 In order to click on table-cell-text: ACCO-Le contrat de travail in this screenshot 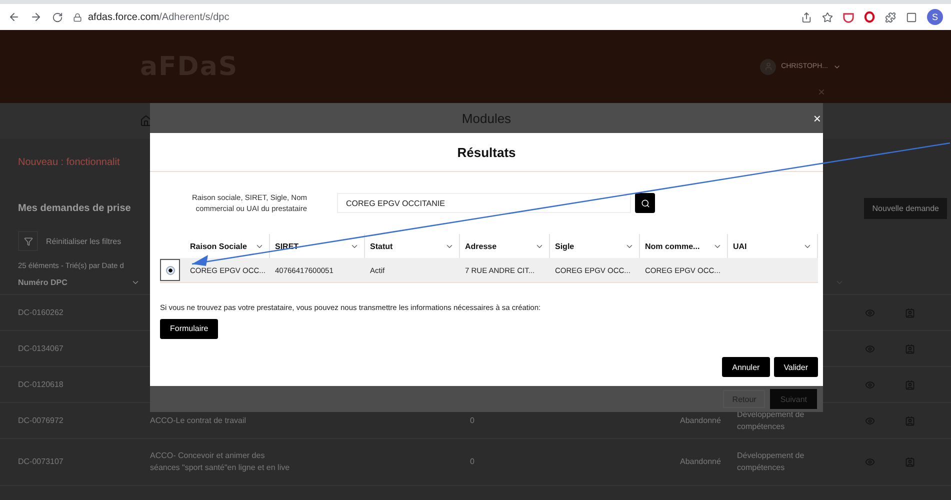, I will do `click(199, 420)`.